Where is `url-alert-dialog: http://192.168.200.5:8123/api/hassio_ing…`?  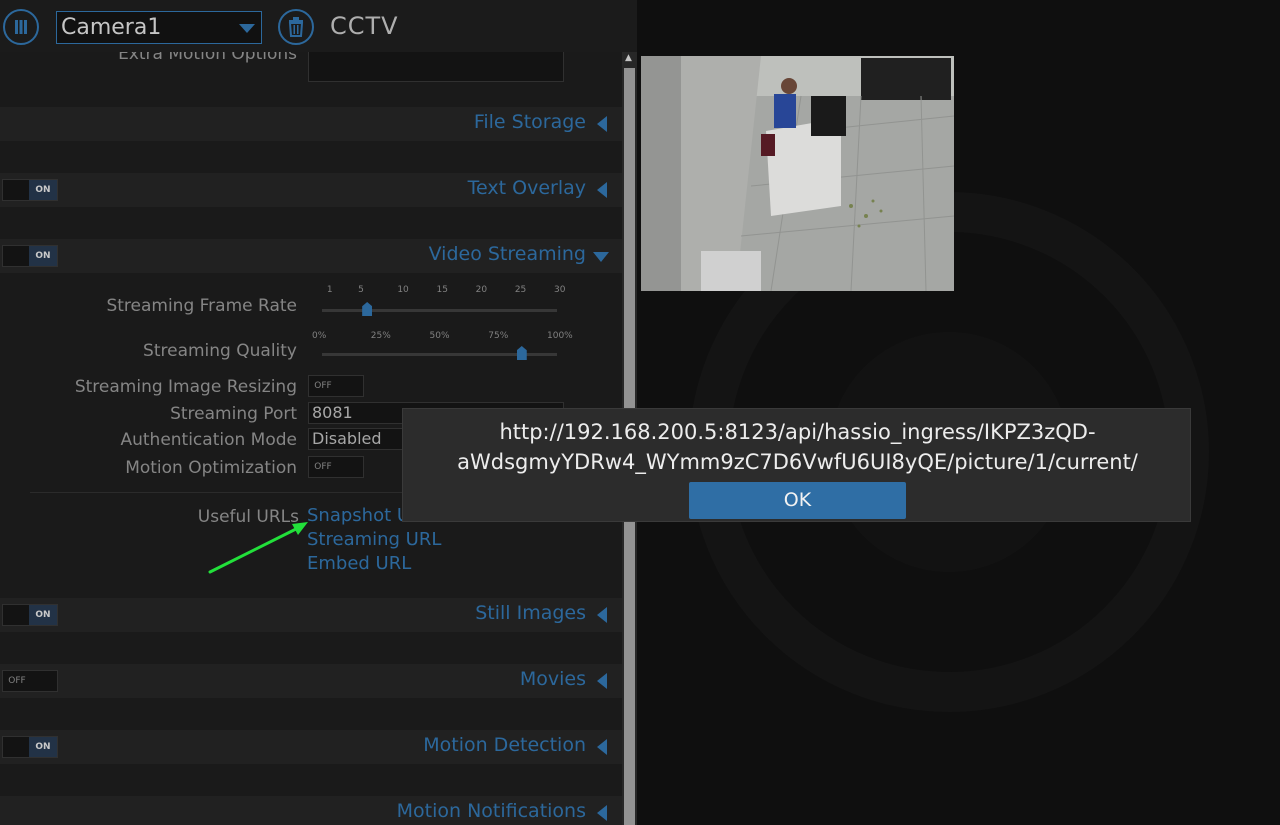
url-alert-dialog: http://192.168.200.5:8123/api/hassio_ing… is located at coordinates (796, 465).